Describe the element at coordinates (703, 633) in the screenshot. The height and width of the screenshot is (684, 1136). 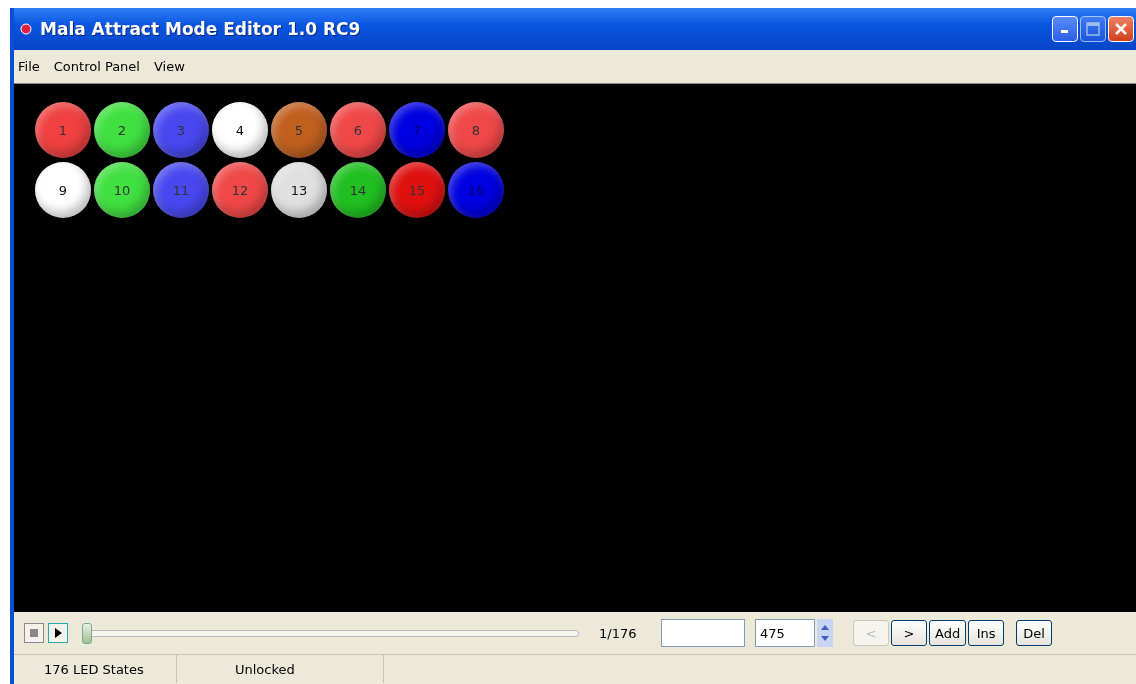
I see `input-field` at that location.